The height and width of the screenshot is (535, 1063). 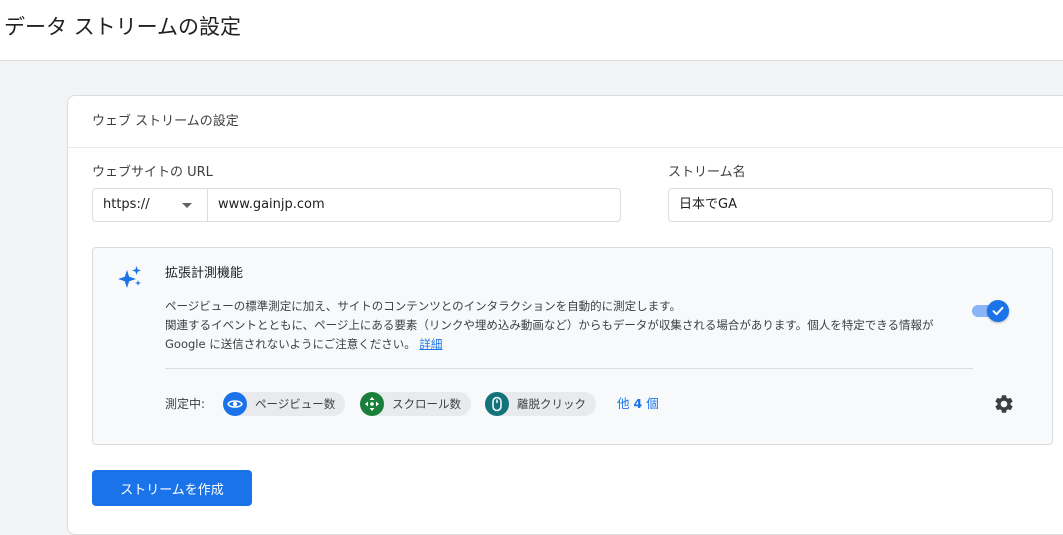 I want to click on enhanced-measurement-toggle, so click(x=991, y=311).